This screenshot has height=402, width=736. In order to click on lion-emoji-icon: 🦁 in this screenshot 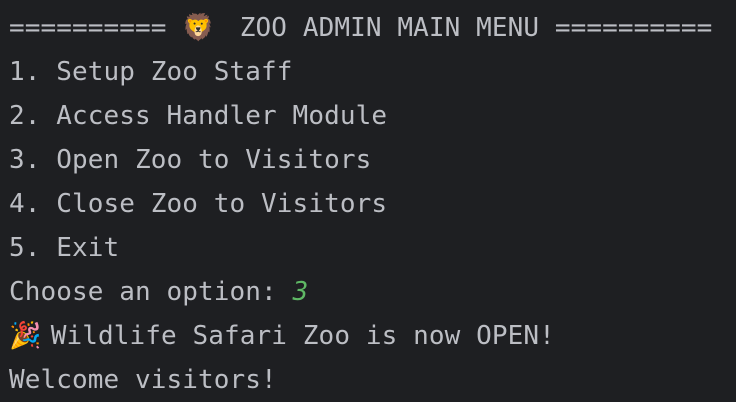, I will do `click(198, 28)`.